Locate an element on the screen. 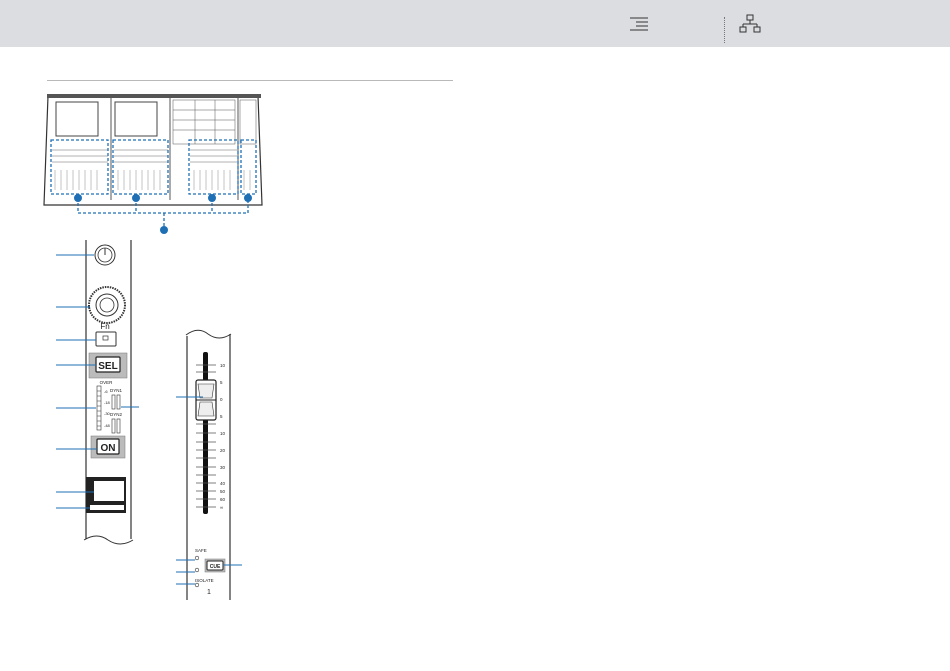  fader-scale-label: ∞ is located at coordinates (221, 507).